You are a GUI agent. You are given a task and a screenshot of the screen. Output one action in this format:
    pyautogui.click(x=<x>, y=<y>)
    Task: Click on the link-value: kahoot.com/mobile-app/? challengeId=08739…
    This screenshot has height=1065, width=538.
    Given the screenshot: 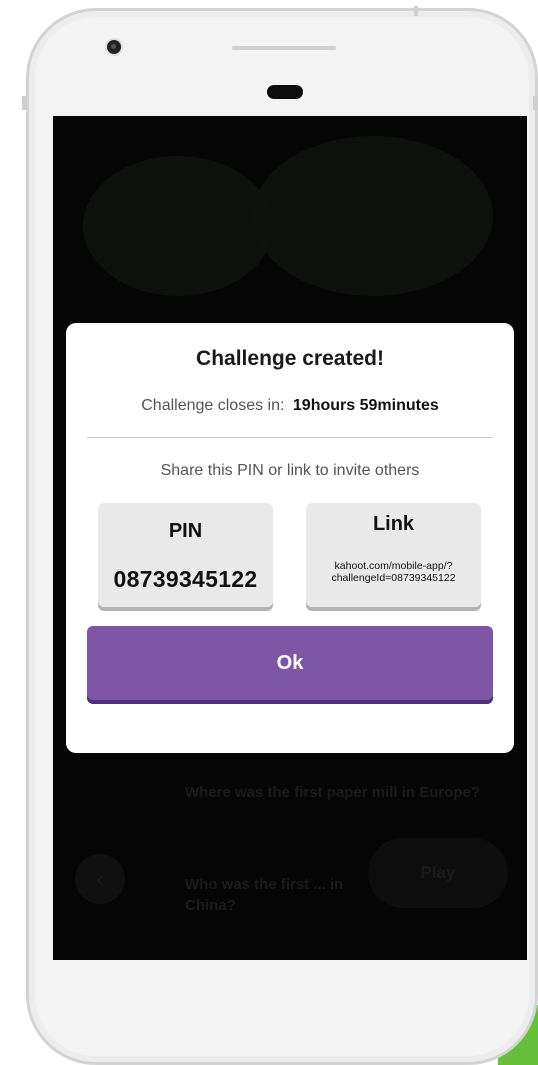 What is the action you would take?
    pyautogui.click(x=393, y=572)
    